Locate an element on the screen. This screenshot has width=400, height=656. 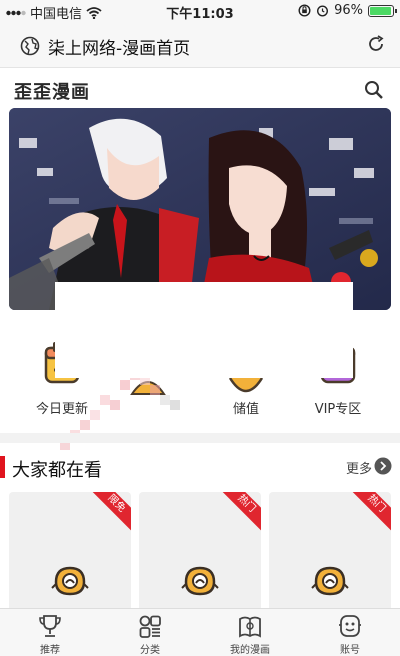
tab-my-comics: 我的漫画 is located at coordinates (250, 632).